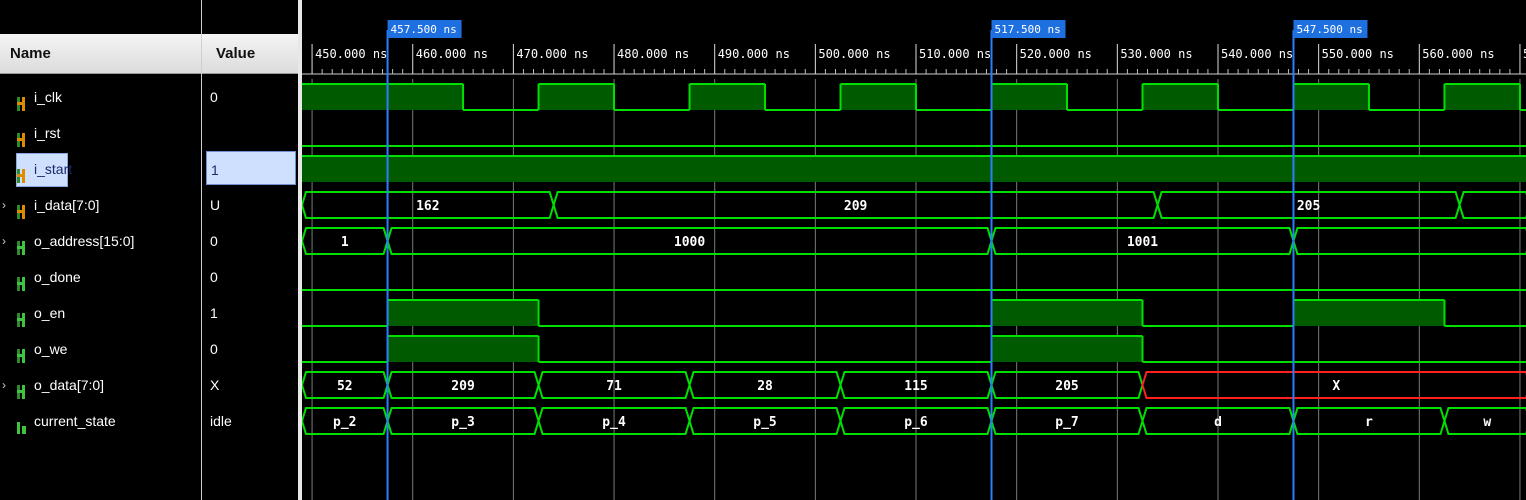  I want to click on bus-value-label: 28, so click(765, 386).